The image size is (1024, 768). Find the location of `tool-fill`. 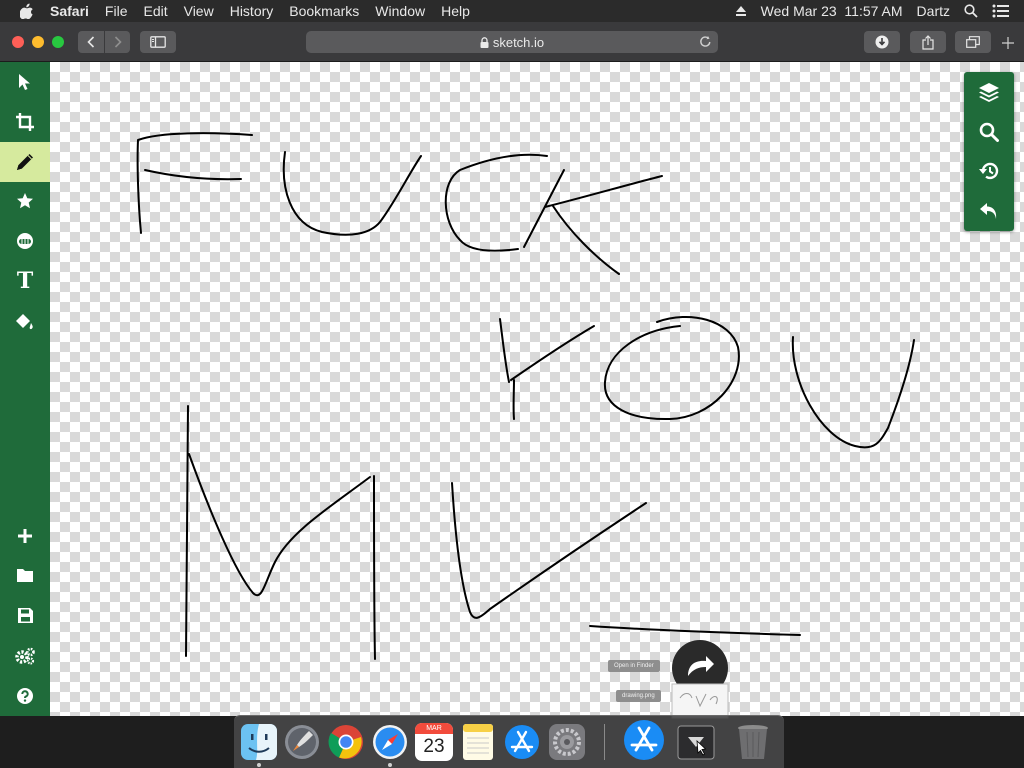

tool-fill is located at coordinates (25, 322).